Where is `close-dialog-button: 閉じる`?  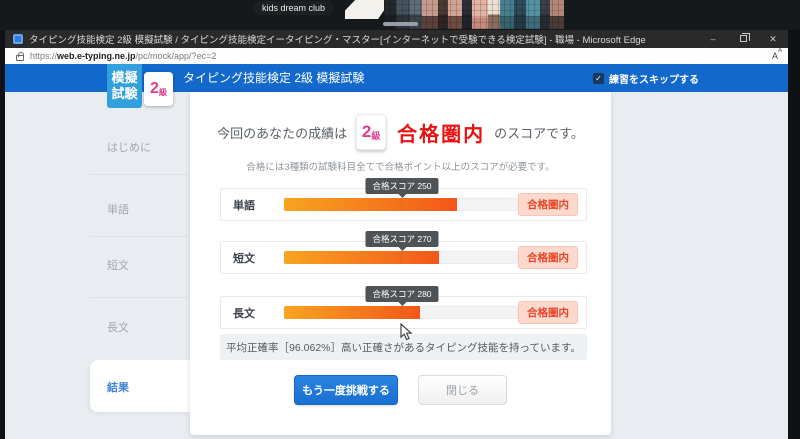
close-dialog-button: 閉じる is located at coordinates (462, 390).